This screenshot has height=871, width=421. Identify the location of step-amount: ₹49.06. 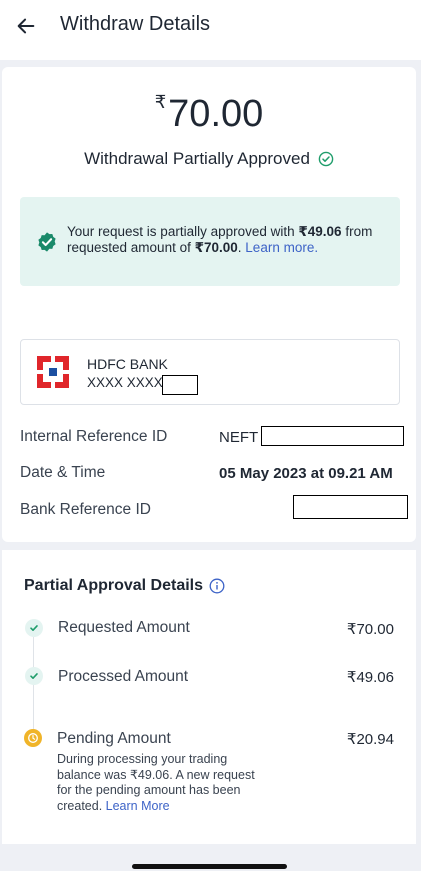
(370, 677).